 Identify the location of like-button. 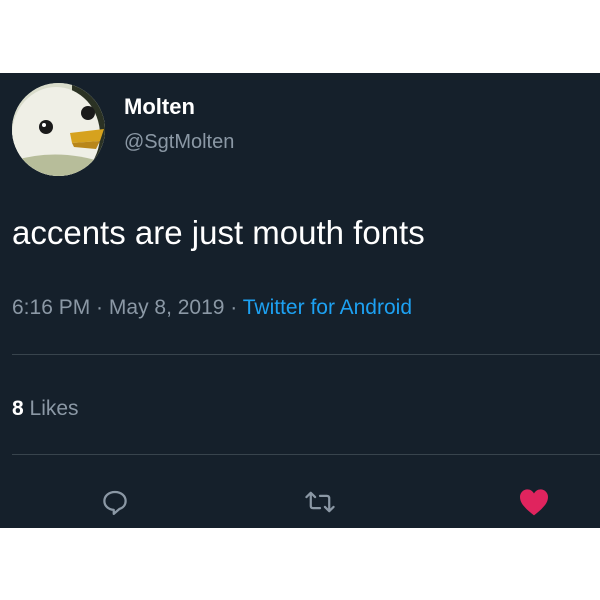
(534, 502).